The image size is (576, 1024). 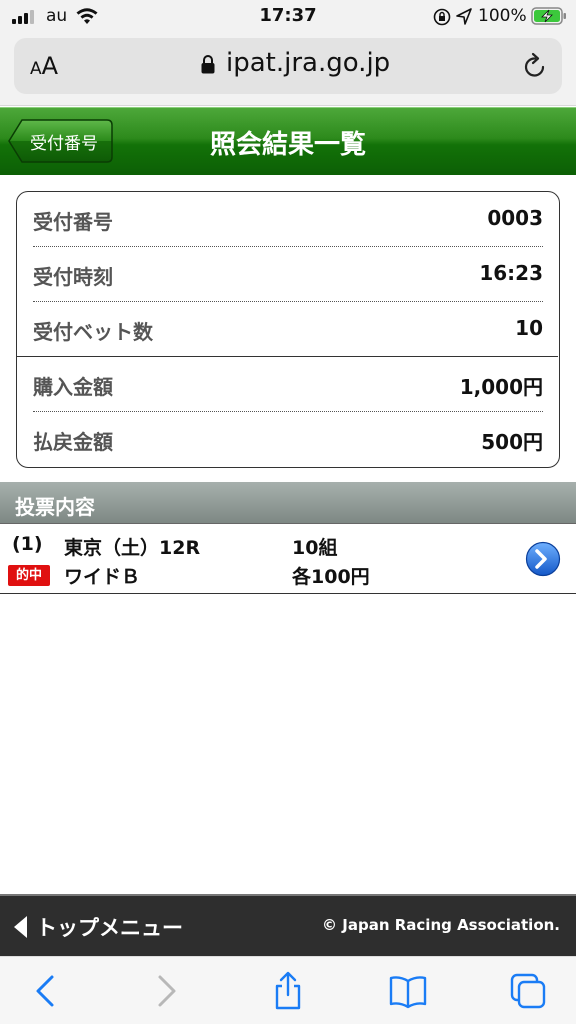 I want to click on summary-row-receipt-time: 受付時刻 16:23, so click(x=288, y=274).